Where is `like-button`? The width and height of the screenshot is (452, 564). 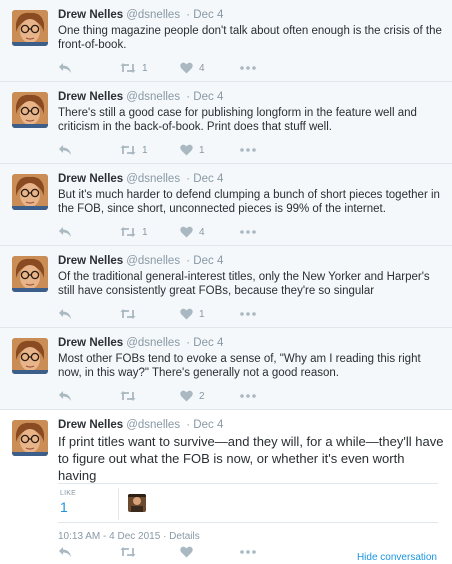 like-button is located at coordinates (186, 552).